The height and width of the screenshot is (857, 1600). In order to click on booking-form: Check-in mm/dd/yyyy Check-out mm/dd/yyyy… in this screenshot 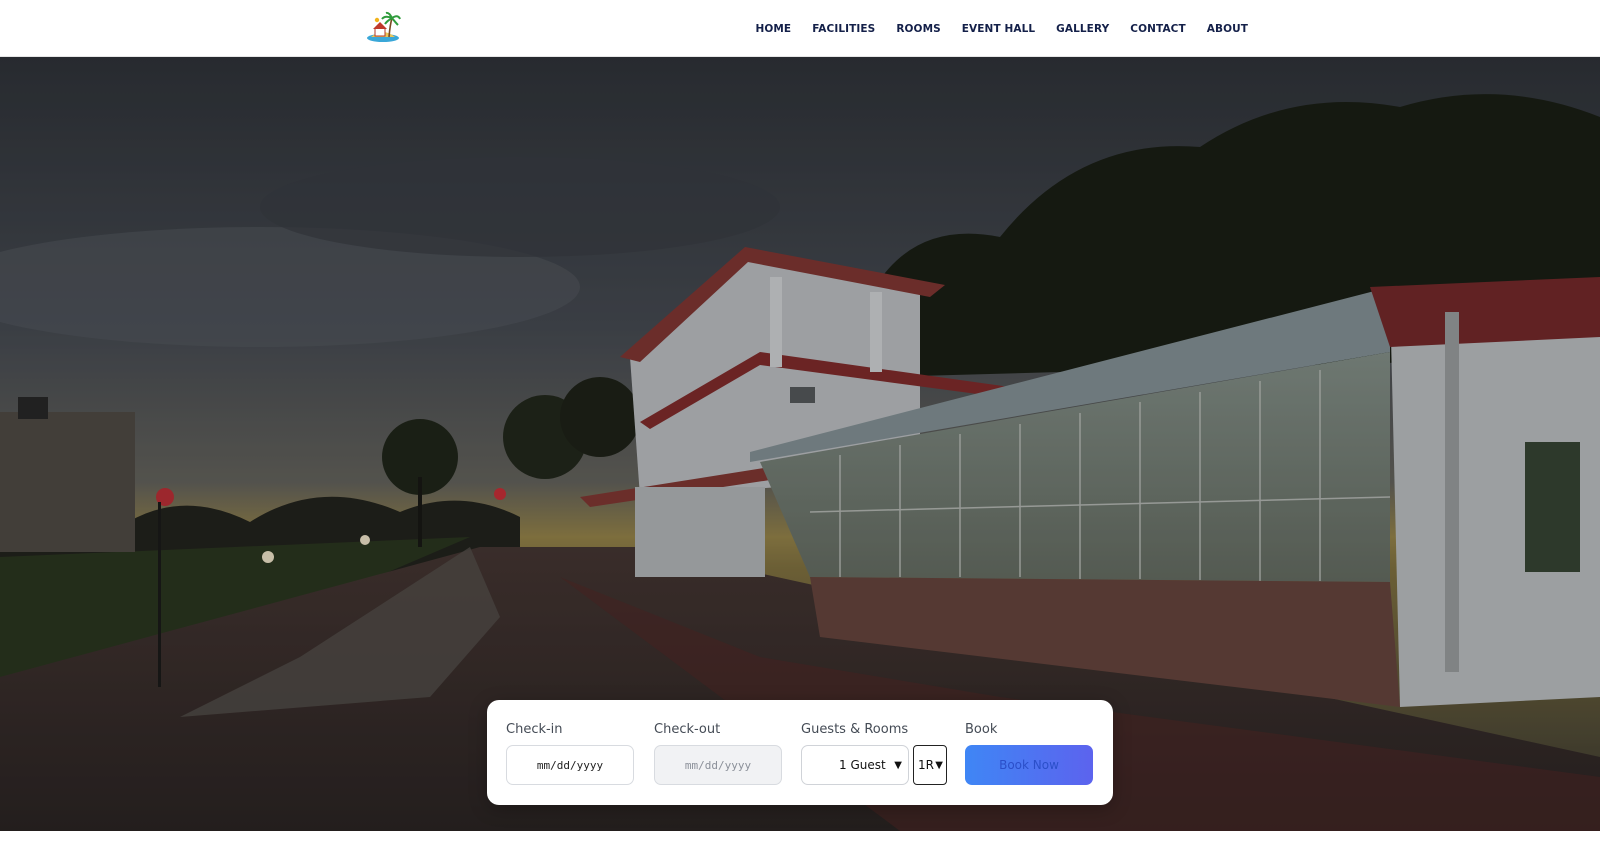, I will do `click(800, 752)`.